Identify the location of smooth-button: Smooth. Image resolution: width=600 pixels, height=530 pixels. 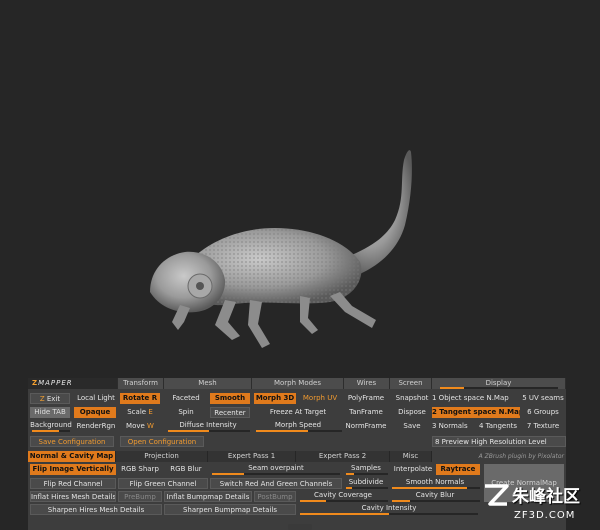
(230, 398).